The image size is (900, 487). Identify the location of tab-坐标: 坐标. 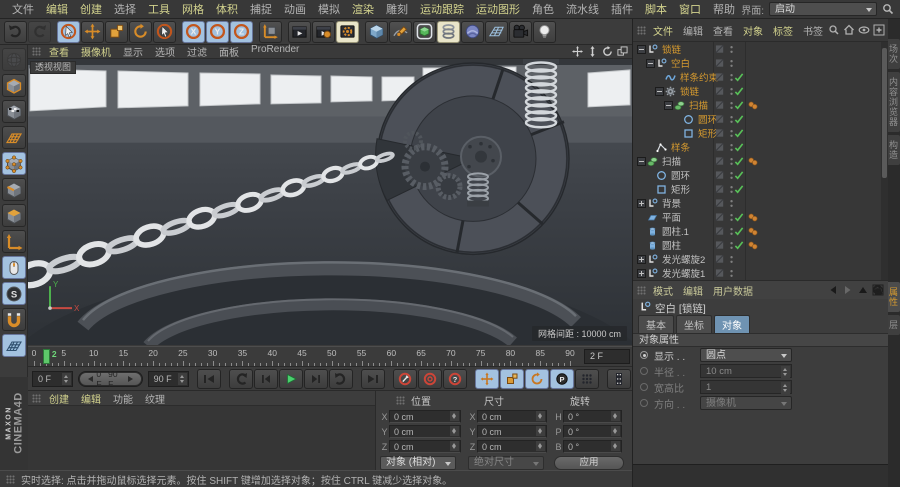
(694, 324).